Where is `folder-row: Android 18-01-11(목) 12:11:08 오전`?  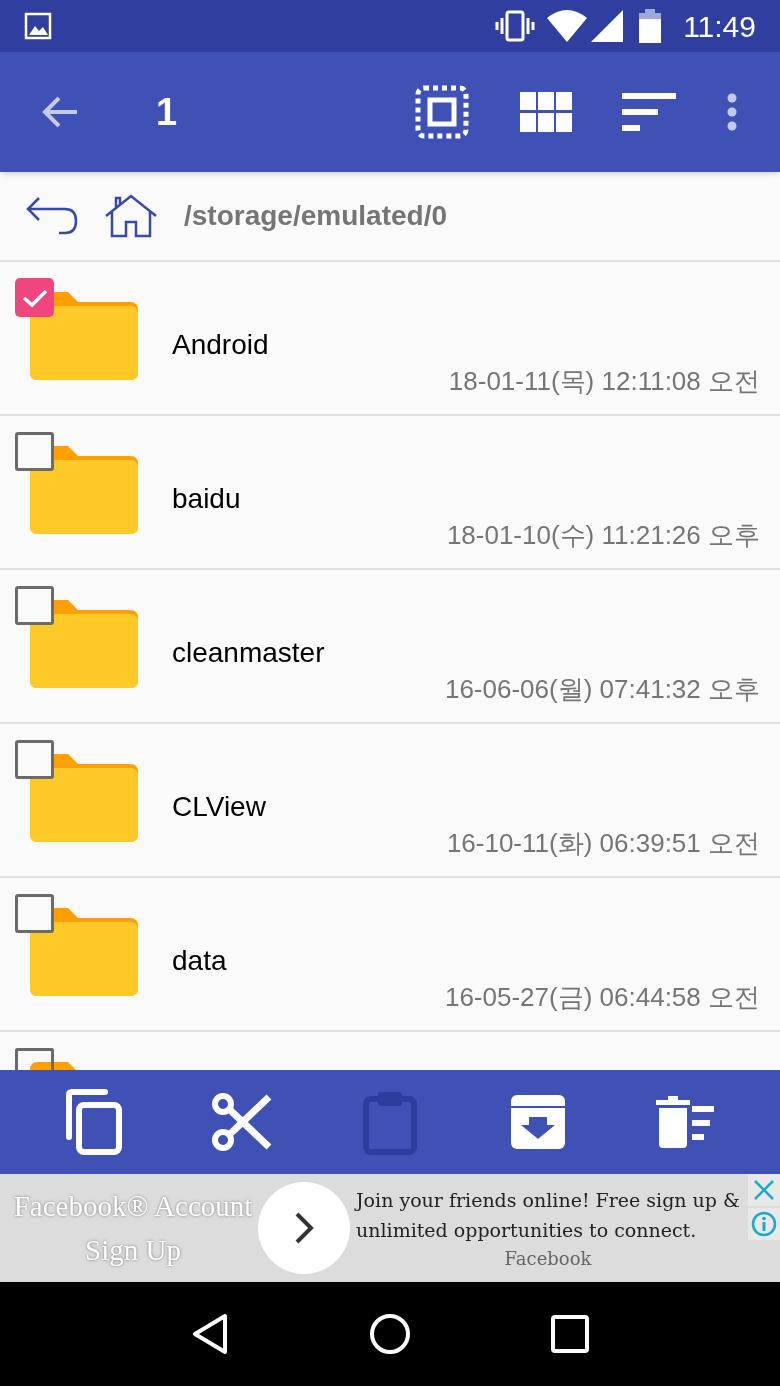
folder-row: Android 18-01-11(목) 12:11:08 오전 is located at coordinates (390, 339).